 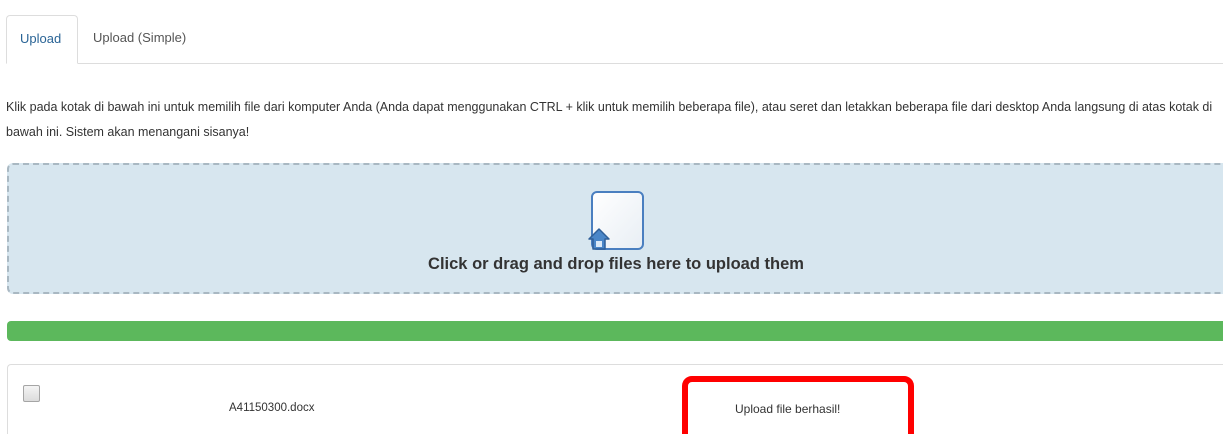 I want to click on tab-upload-simple: Upload (Simple), so click(x=139, y=39).